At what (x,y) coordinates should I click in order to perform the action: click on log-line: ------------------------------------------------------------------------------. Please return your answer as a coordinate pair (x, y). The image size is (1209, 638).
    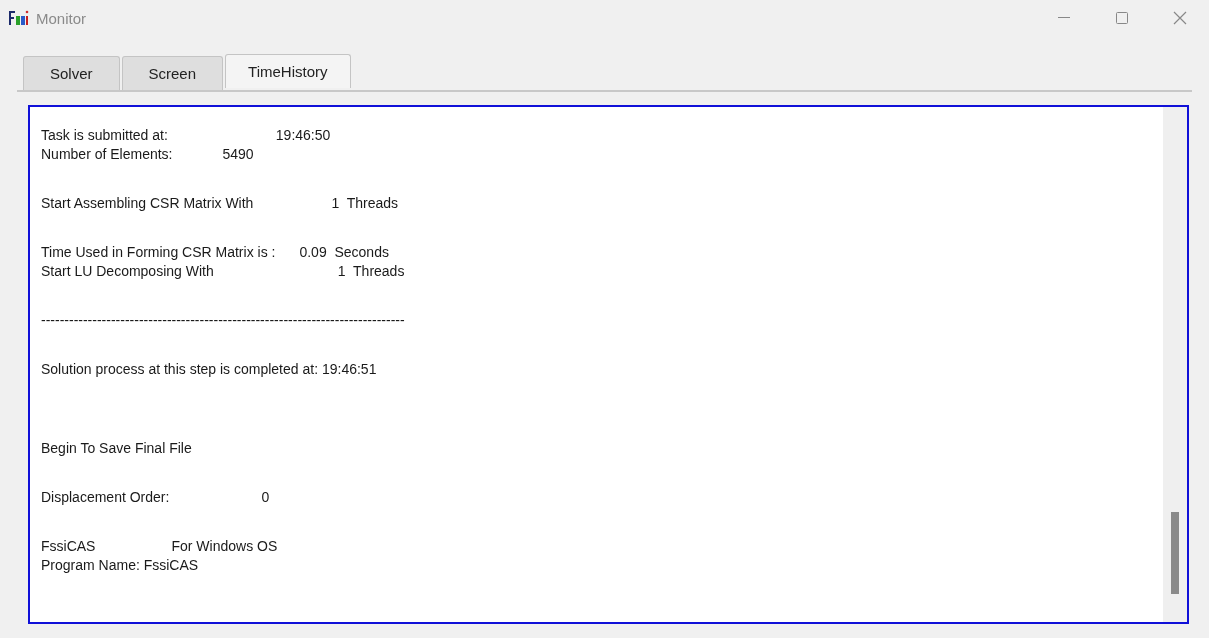
    Looking at the image, I should click on (223, 319).